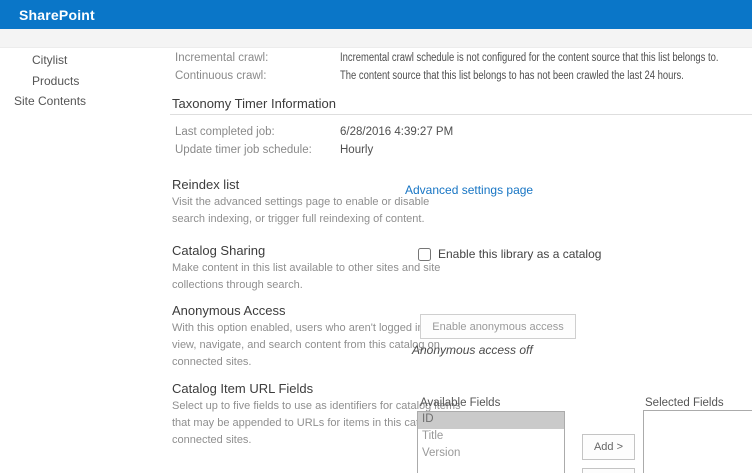  What do you see at coordinates (376, 38) in the screenshot?
I see `ribbon-band` at bounding box center [376, 38].